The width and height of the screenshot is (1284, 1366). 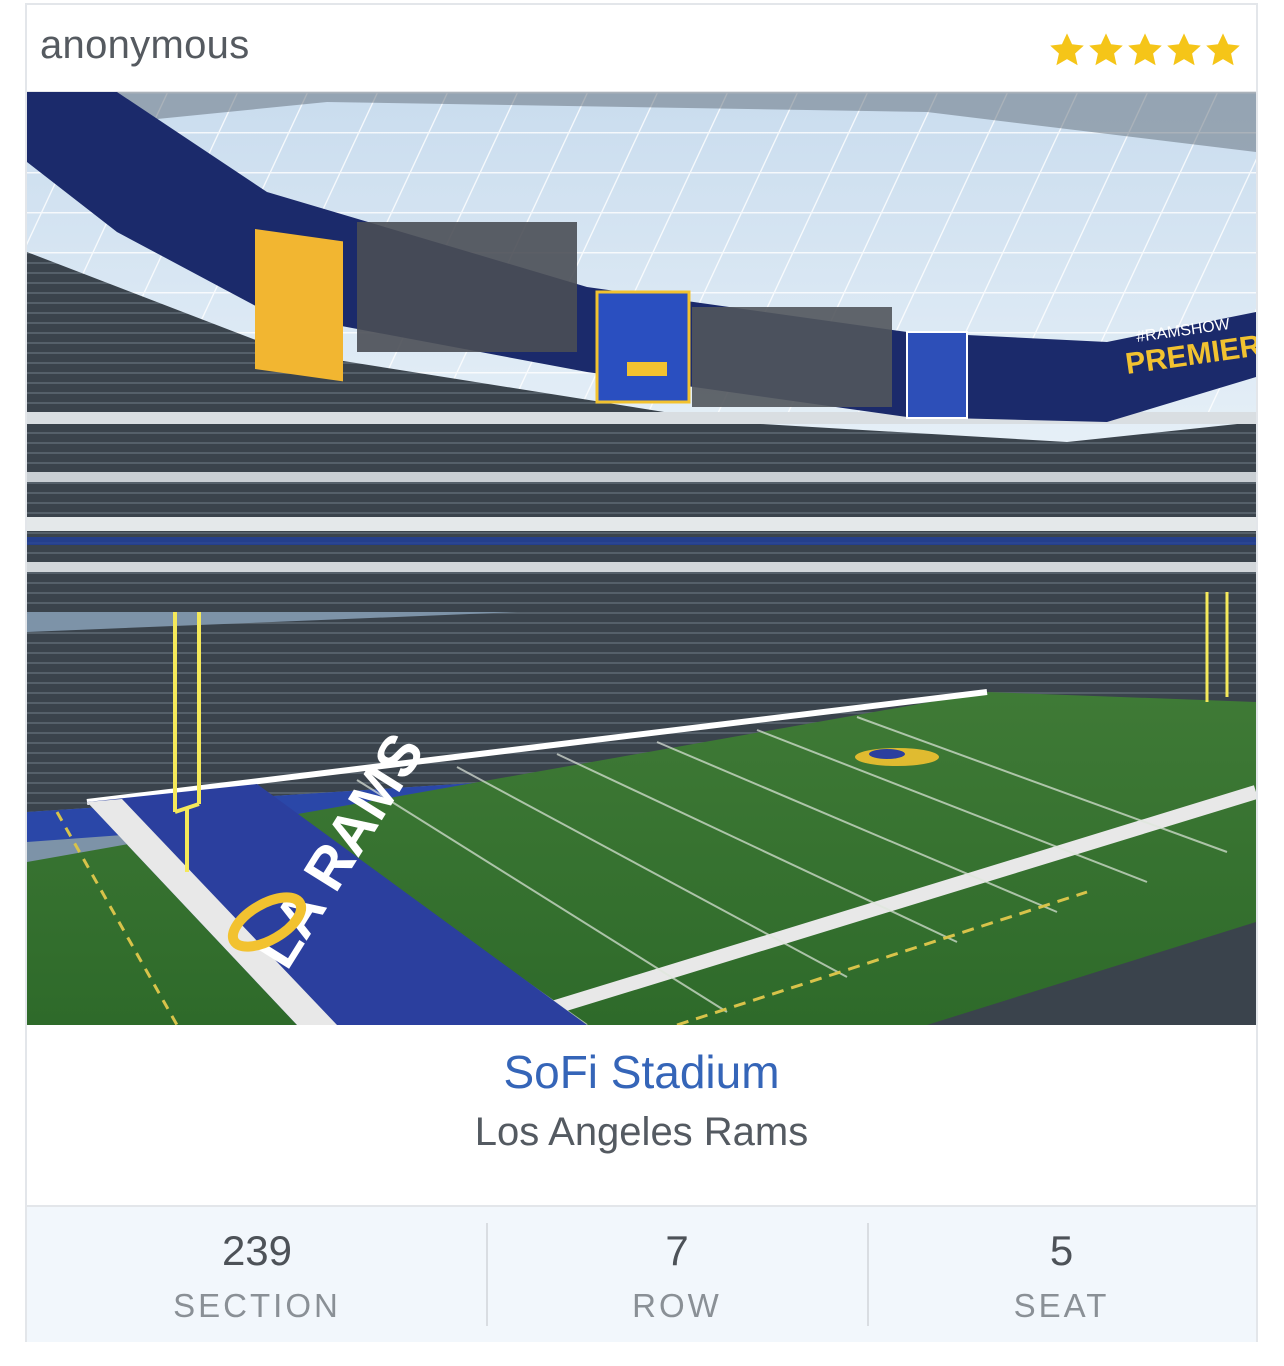 I want to click on section-info: 239 SECTION, so click(x=257, y=1274).